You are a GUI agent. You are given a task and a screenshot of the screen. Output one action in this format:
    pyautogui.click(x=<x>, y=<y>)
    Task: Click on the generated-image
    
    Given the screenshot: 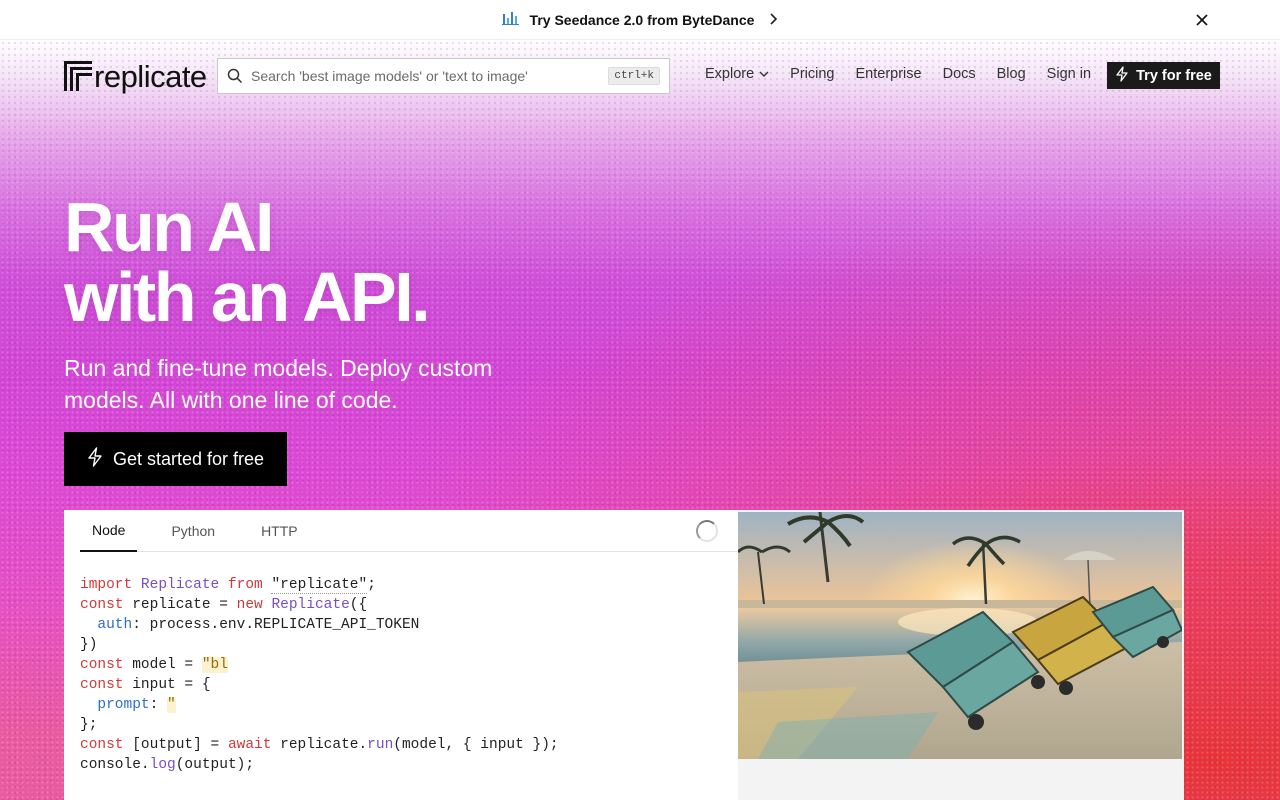 What is the action you would take?
    pyautogui.click(x=960, y=635)
    